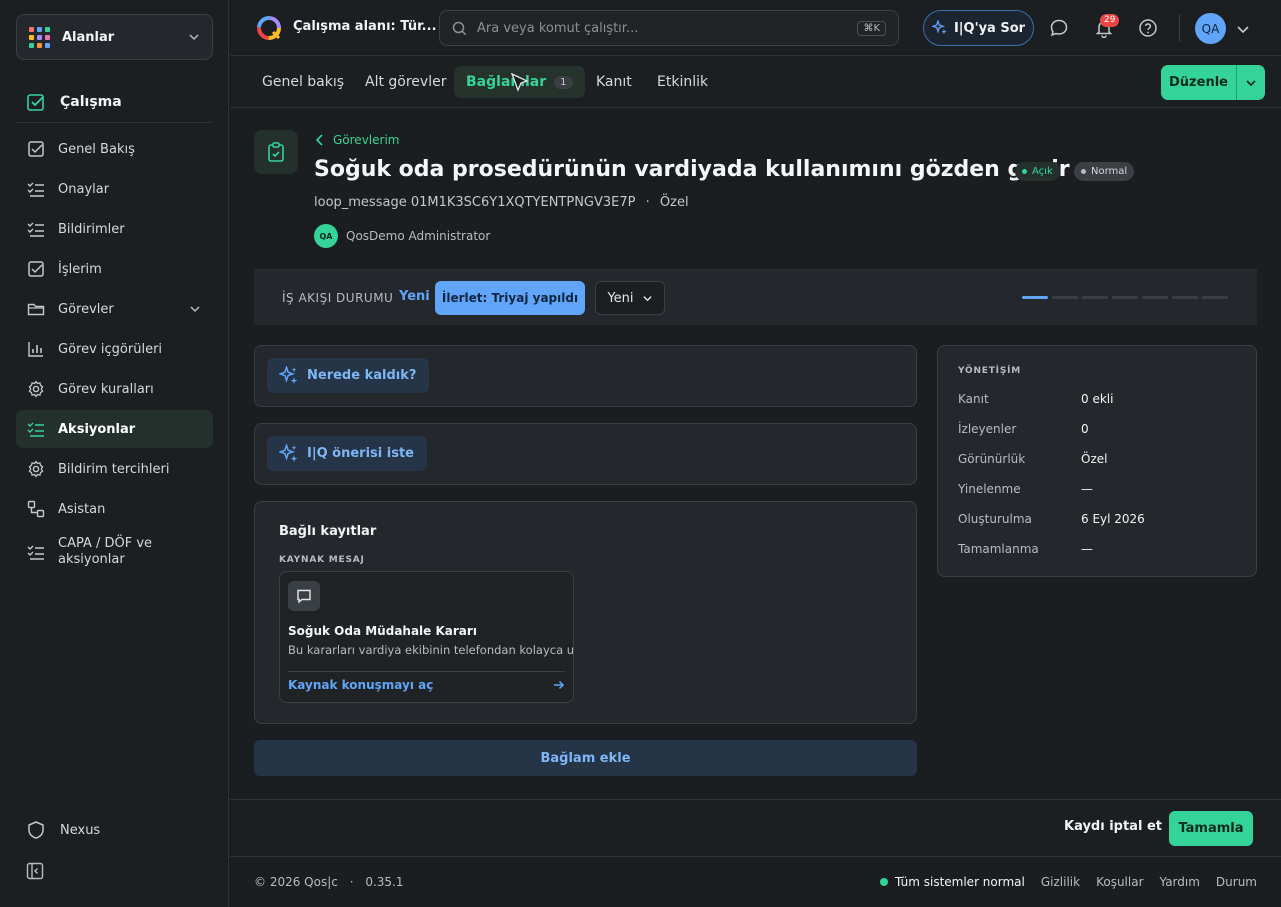 The height and width of the screenshot is (907, 1281). I want to click on sidebar-item-label: Görev içgörüleri, so click(110, 349).